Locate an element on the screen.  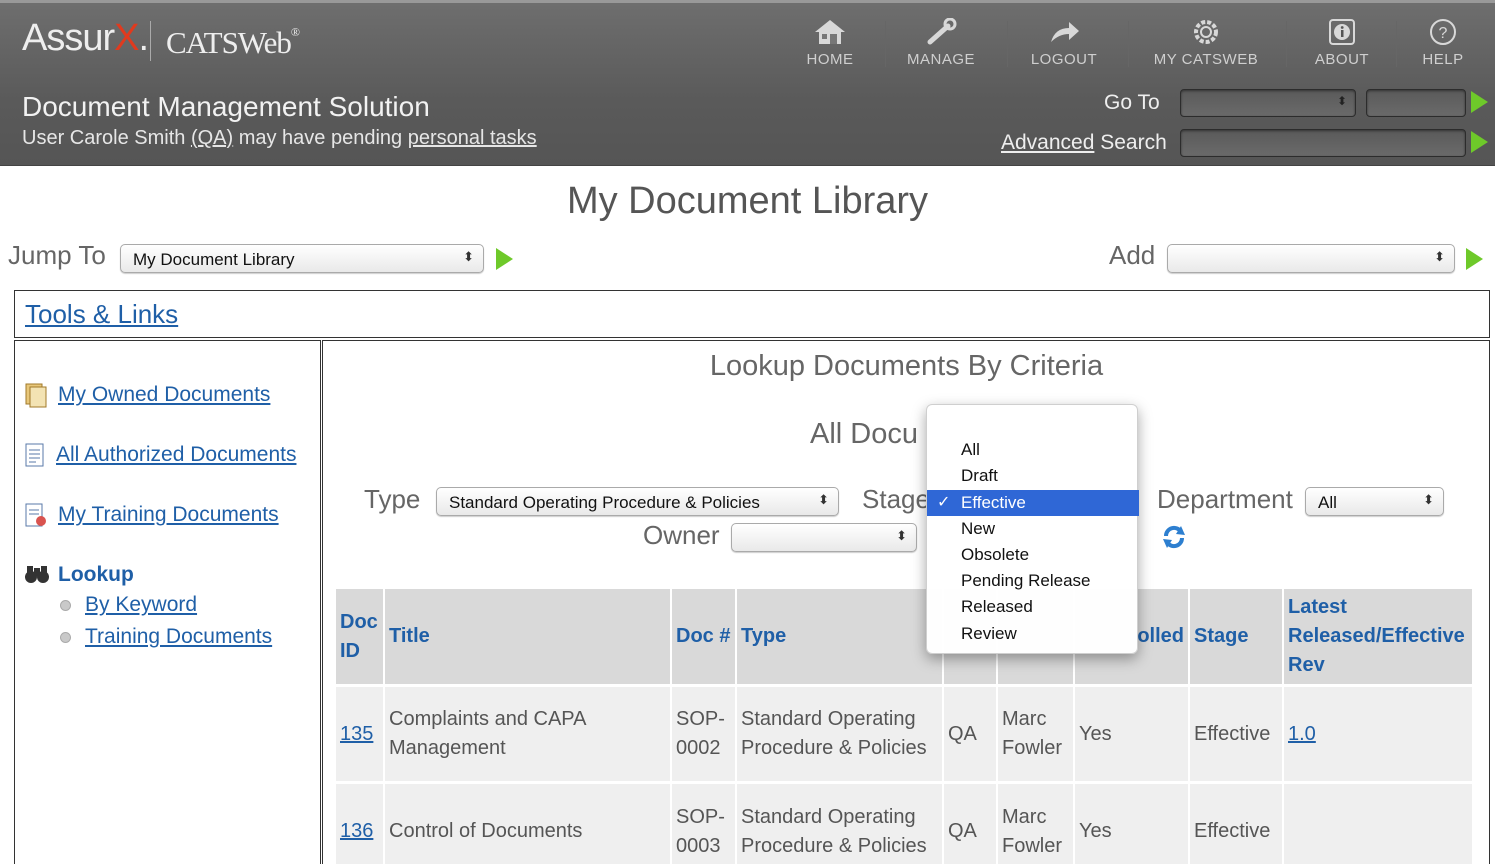
document-icon is located at coordinates (36, 455).